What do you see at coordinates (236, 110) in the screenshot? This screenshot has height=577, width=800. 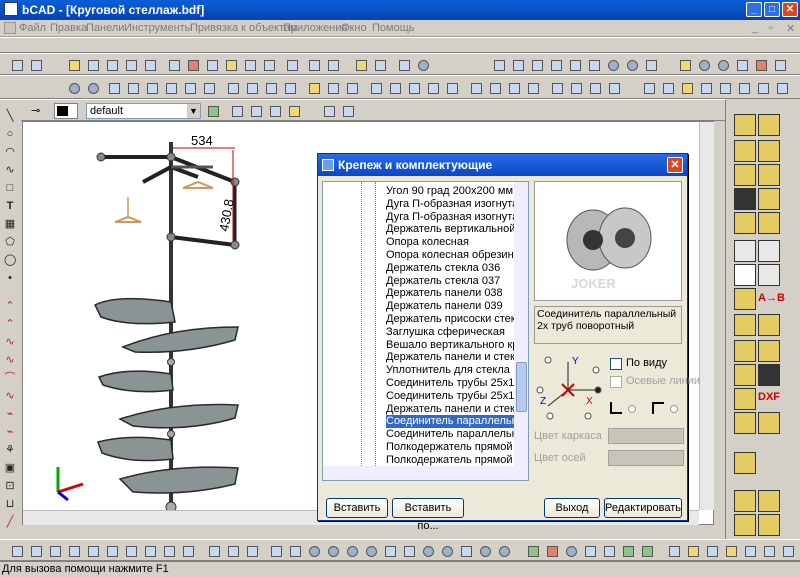 I see `box-front-icon` at bounding box center [236, 110].